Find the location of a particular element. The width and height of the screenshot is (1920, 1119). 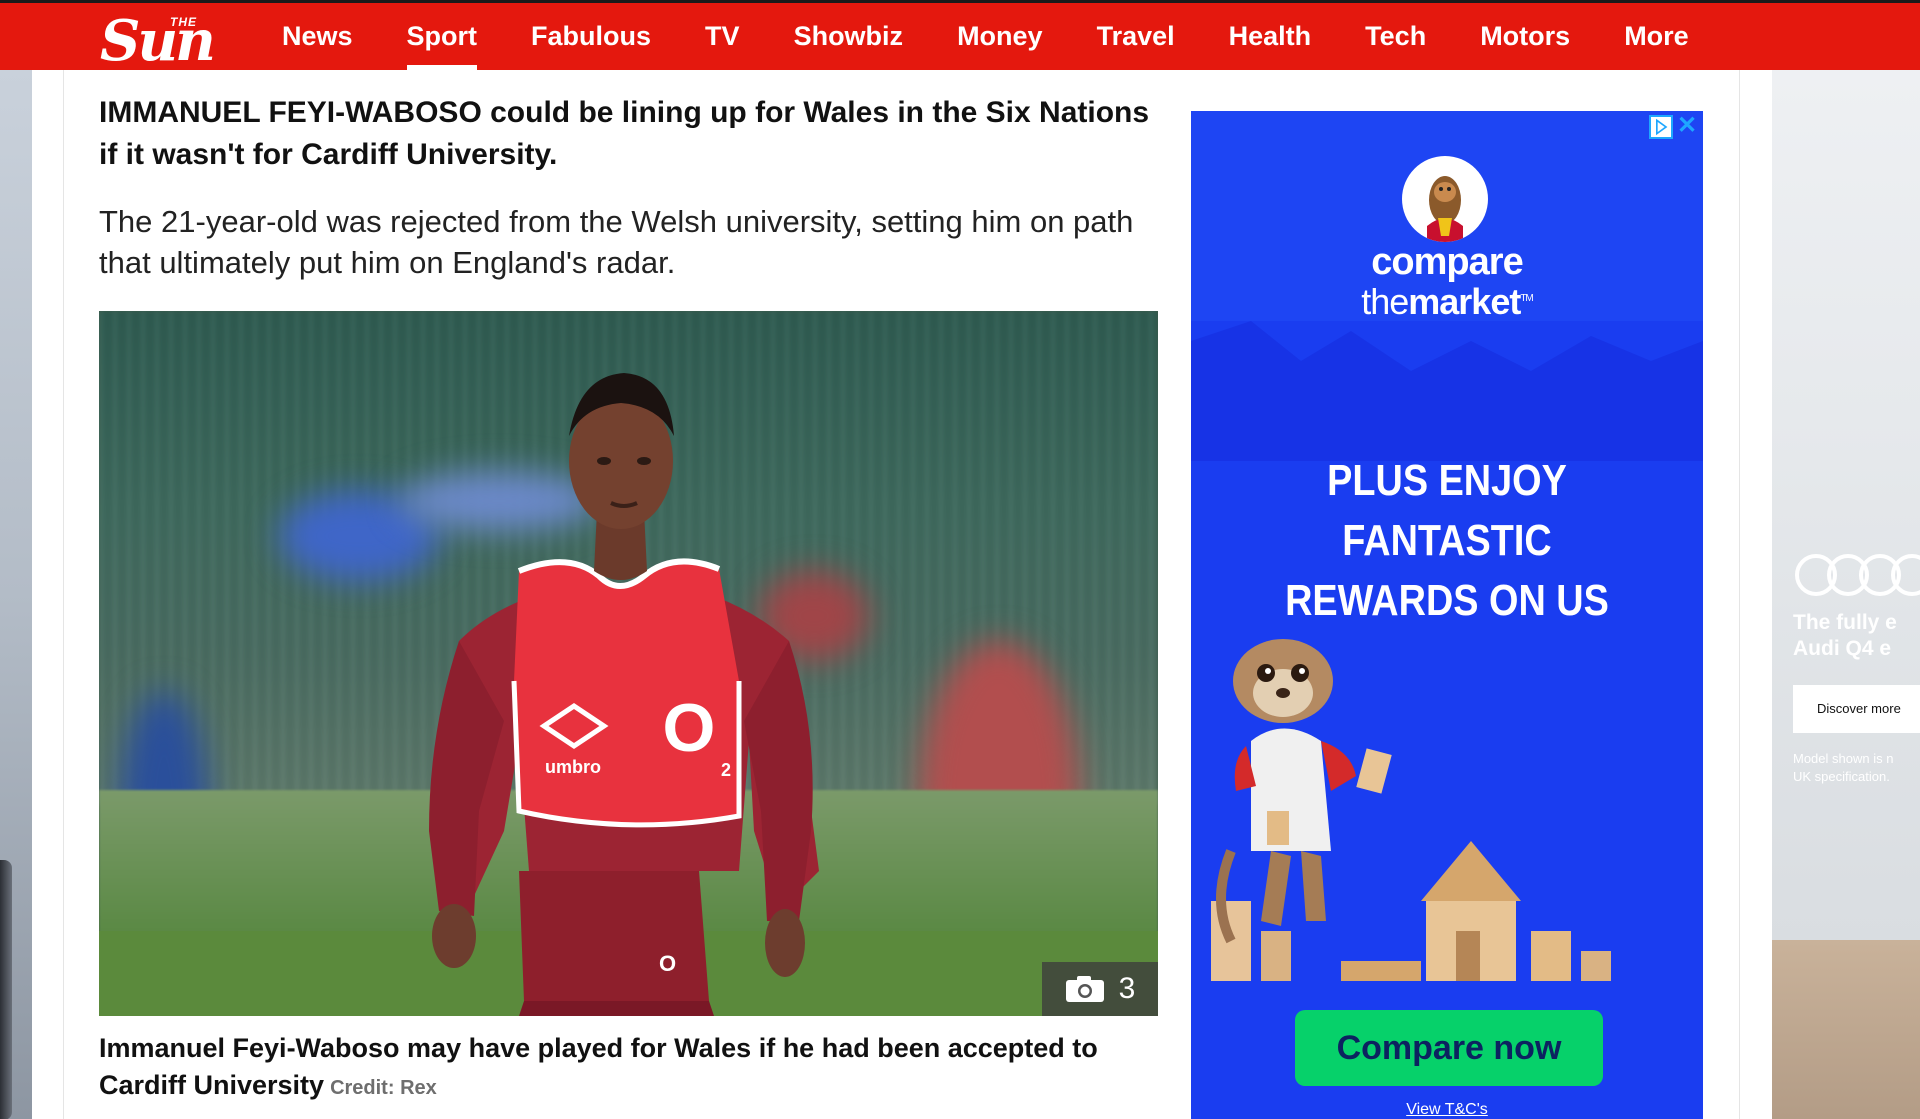

player-figure: umbro O 2 O is located at coordinates (624, 694).